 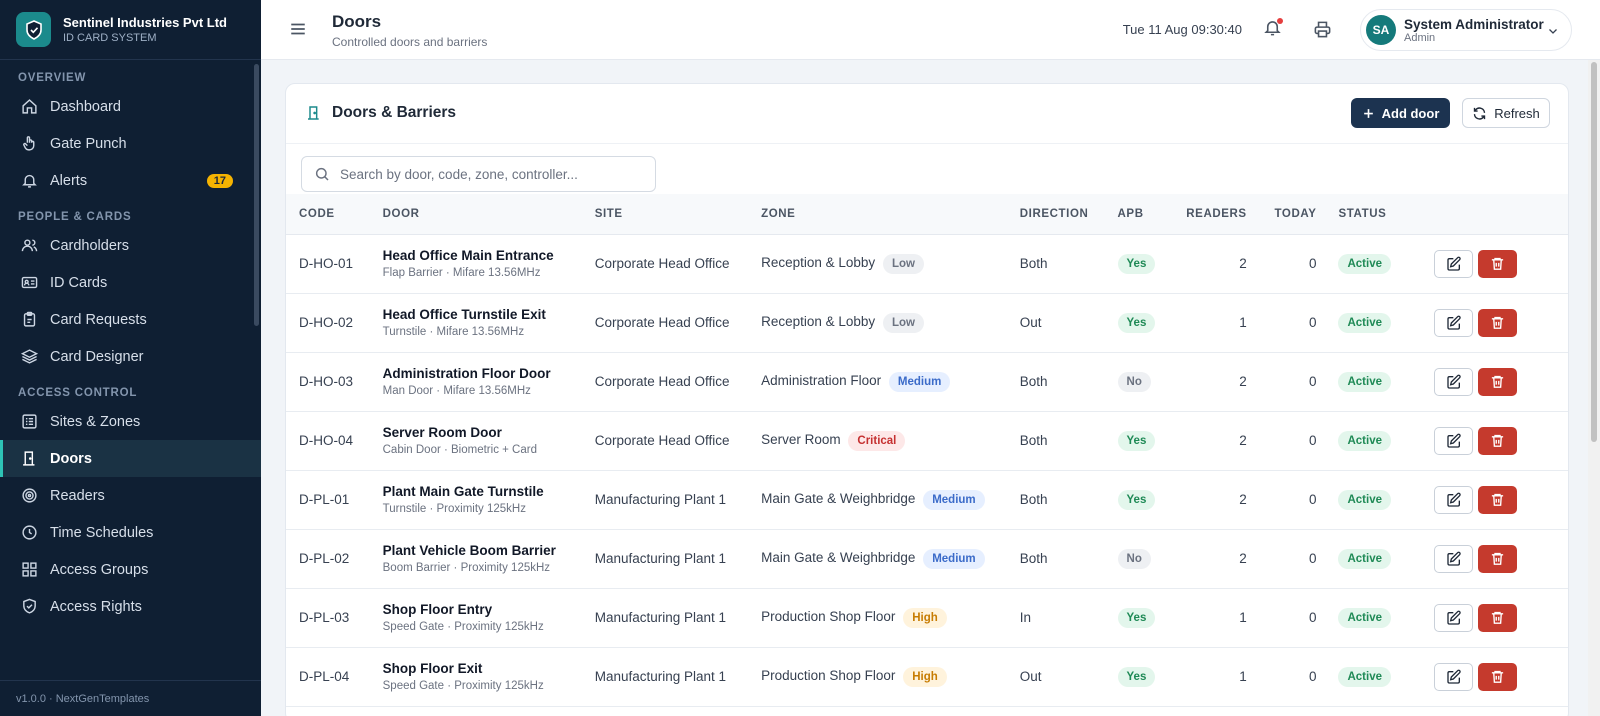 I want to click on page-subtitle: Controlled doors and barriers, so click(x=410, y=42).